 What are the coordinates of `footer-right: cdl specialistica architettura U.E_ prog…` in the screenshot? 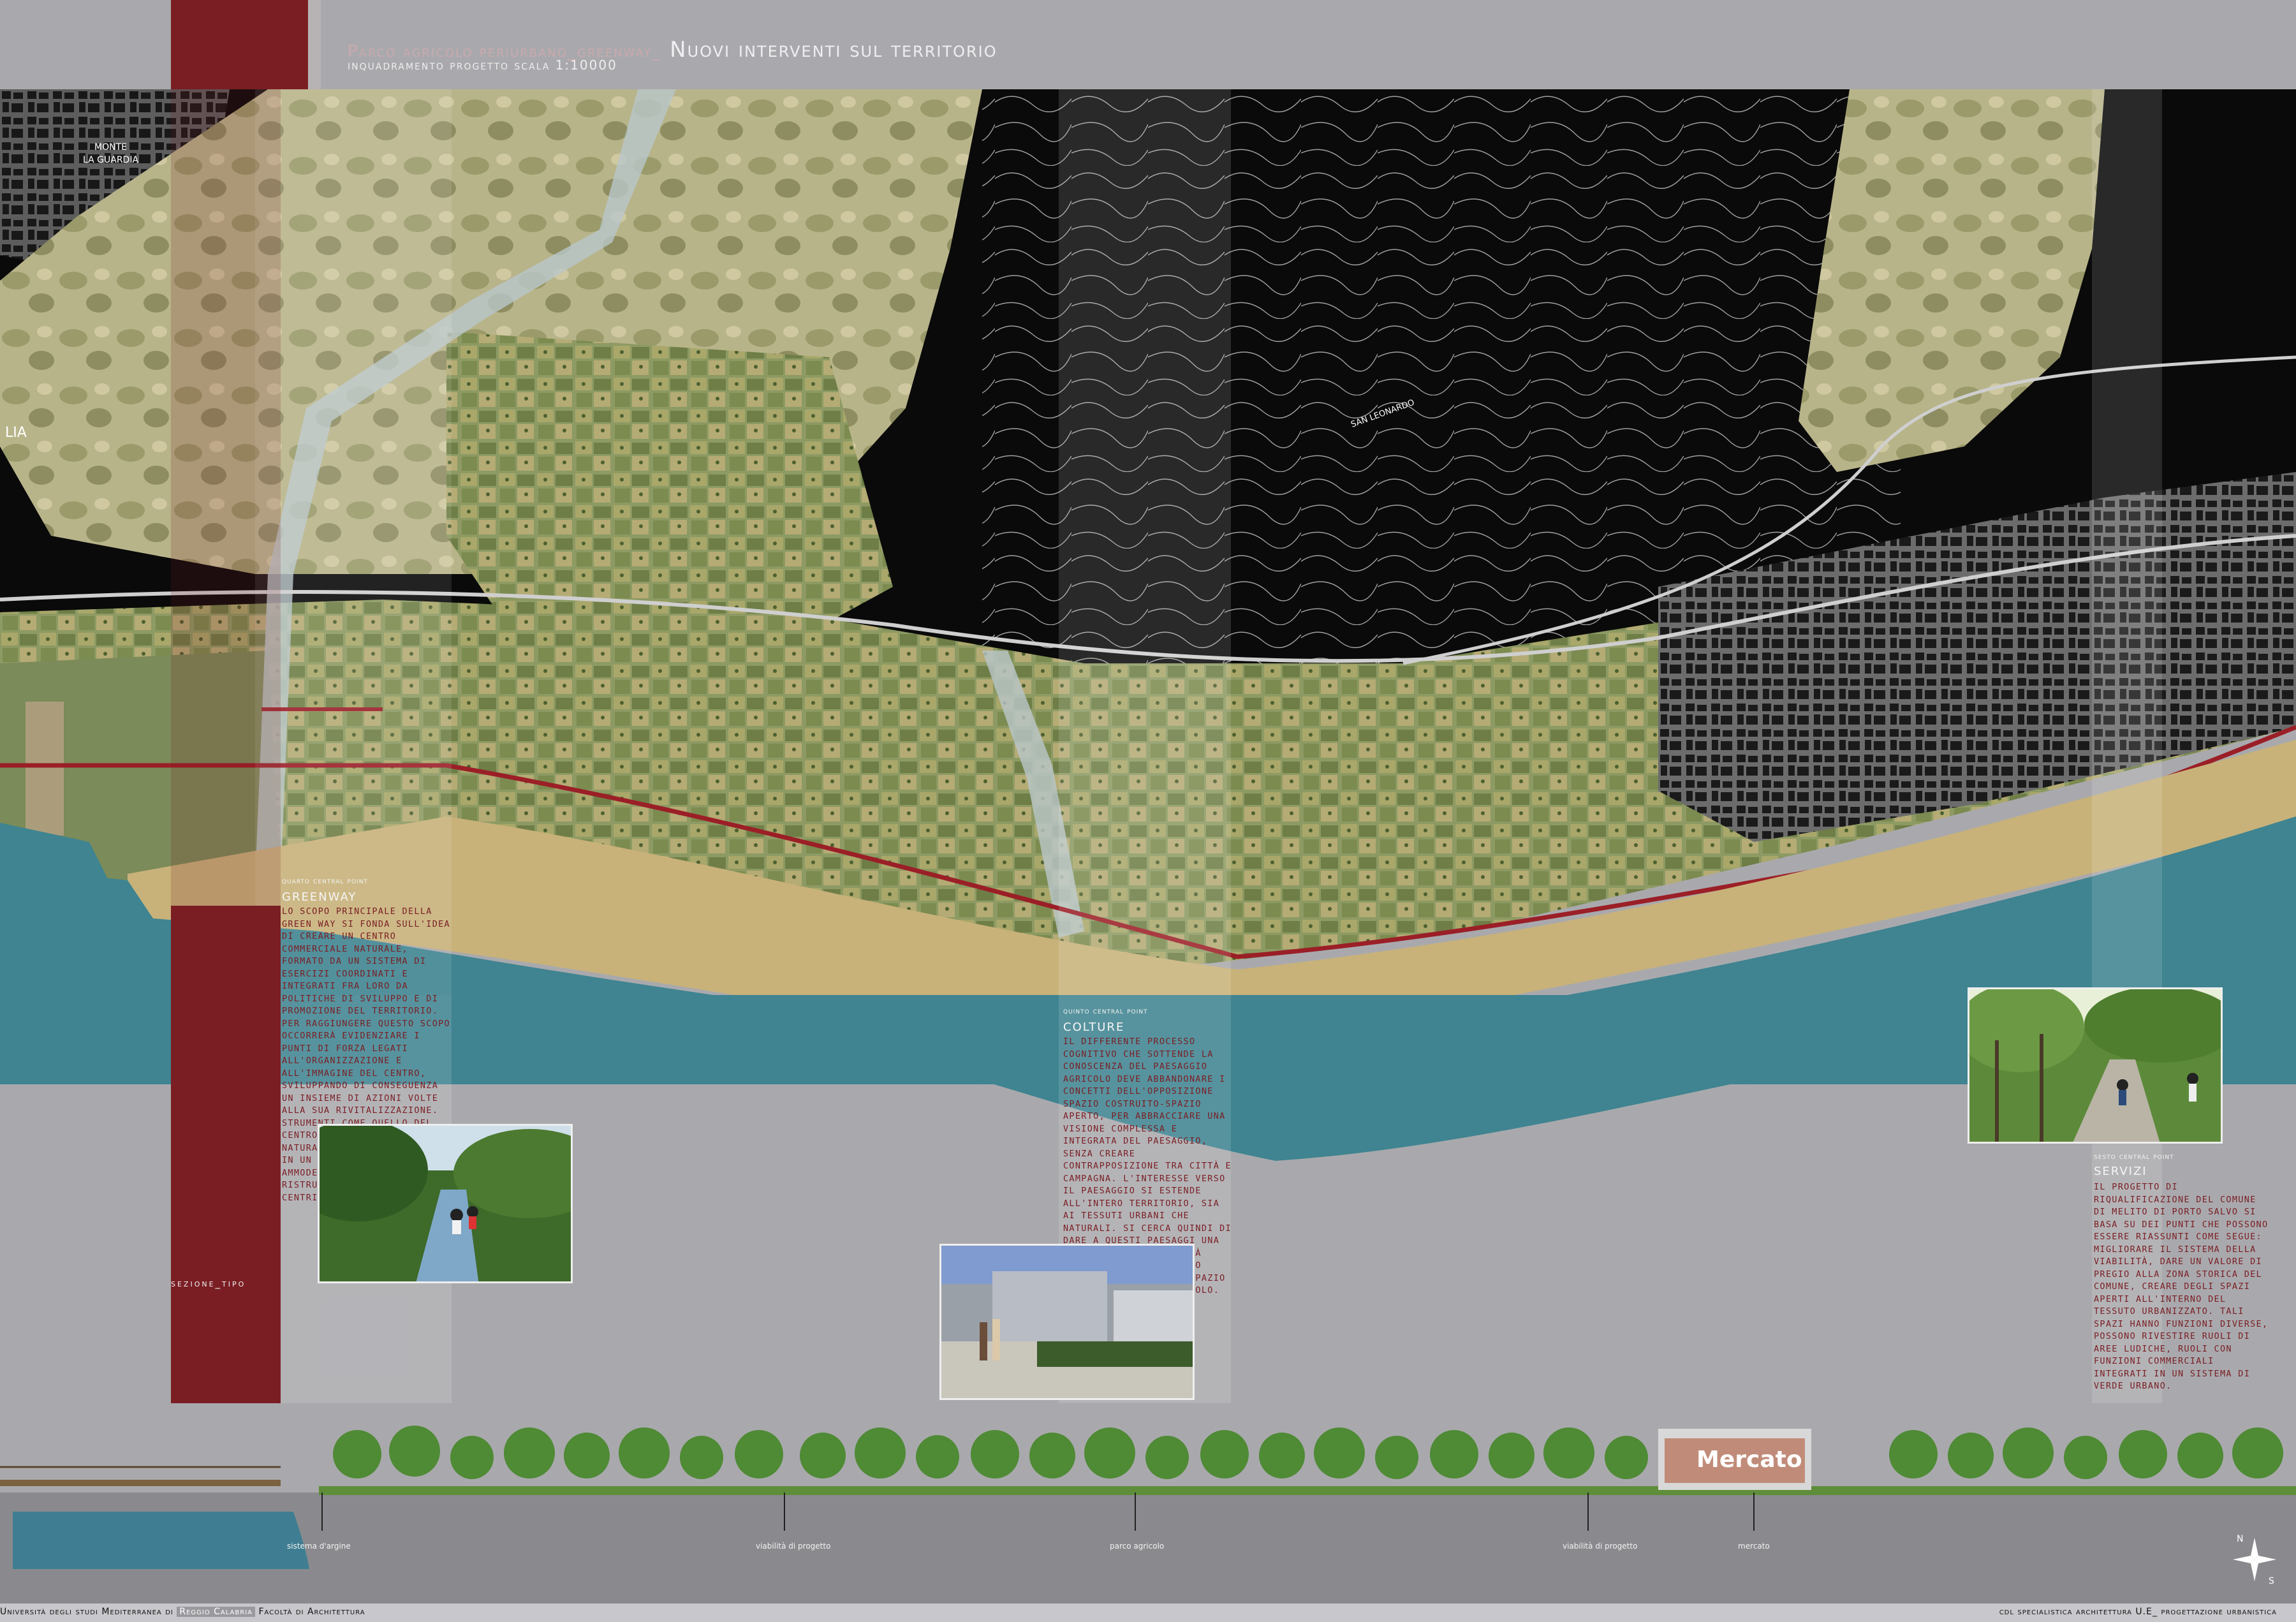 It's located at (2138, 1612).